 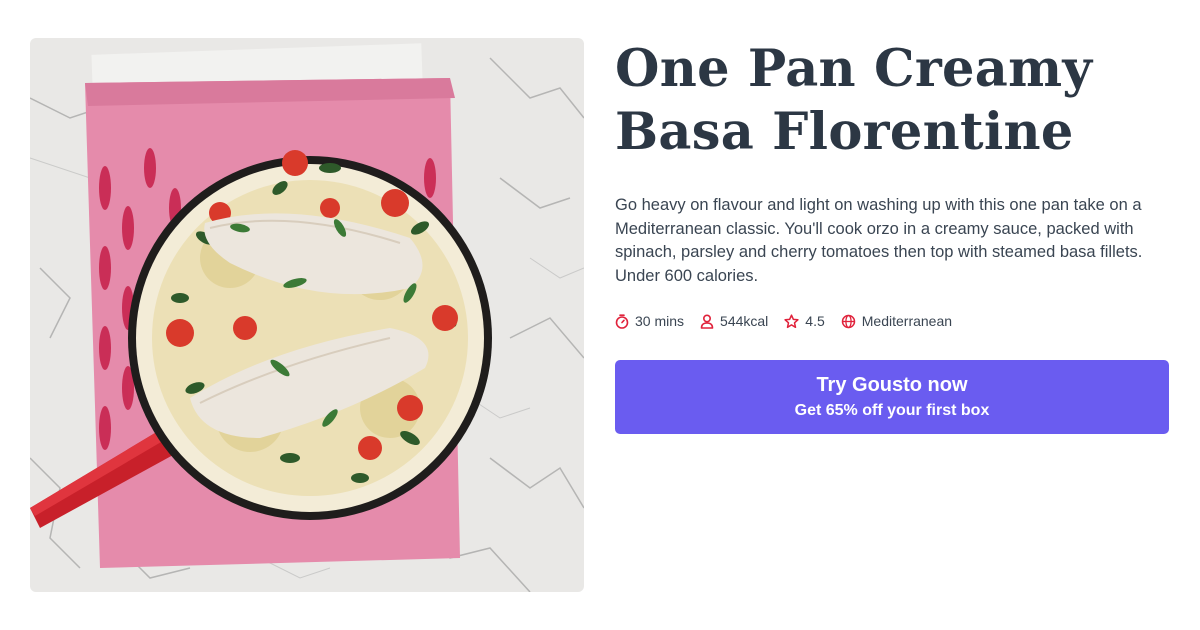 I want to click on rating-value: 4.5, so click(x=815, y=321).